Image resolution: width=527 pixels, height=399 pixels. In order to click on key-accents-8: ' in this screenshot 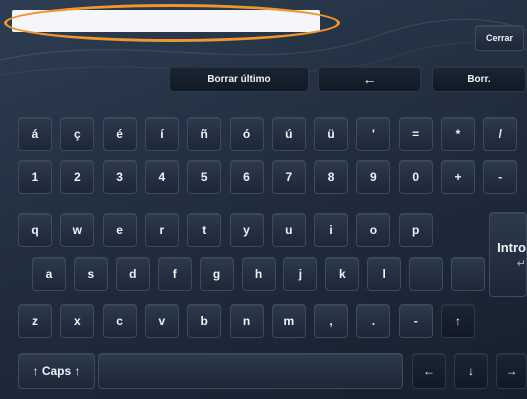, I will do `click(373, 134)`.